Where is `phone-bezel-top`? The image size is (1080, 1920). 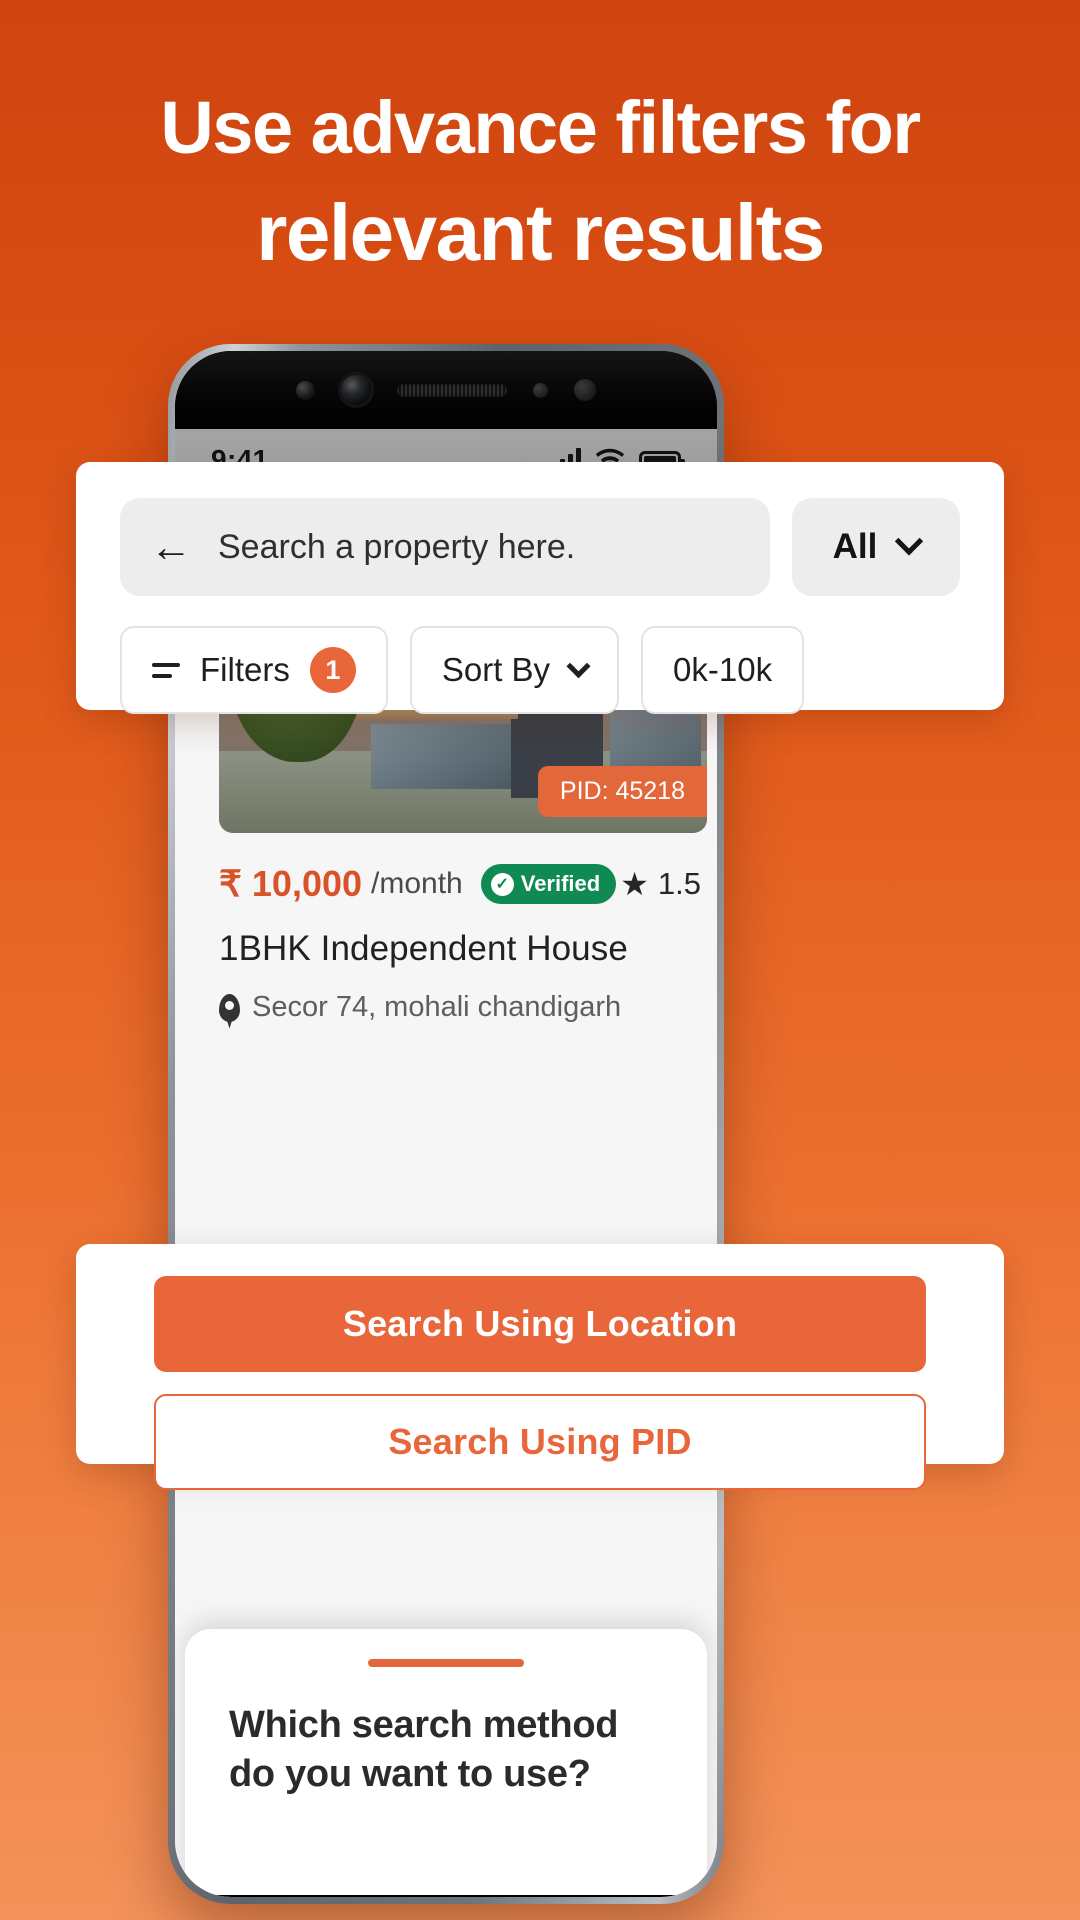 phone-bezel-top is located at coordinates (446, 390).